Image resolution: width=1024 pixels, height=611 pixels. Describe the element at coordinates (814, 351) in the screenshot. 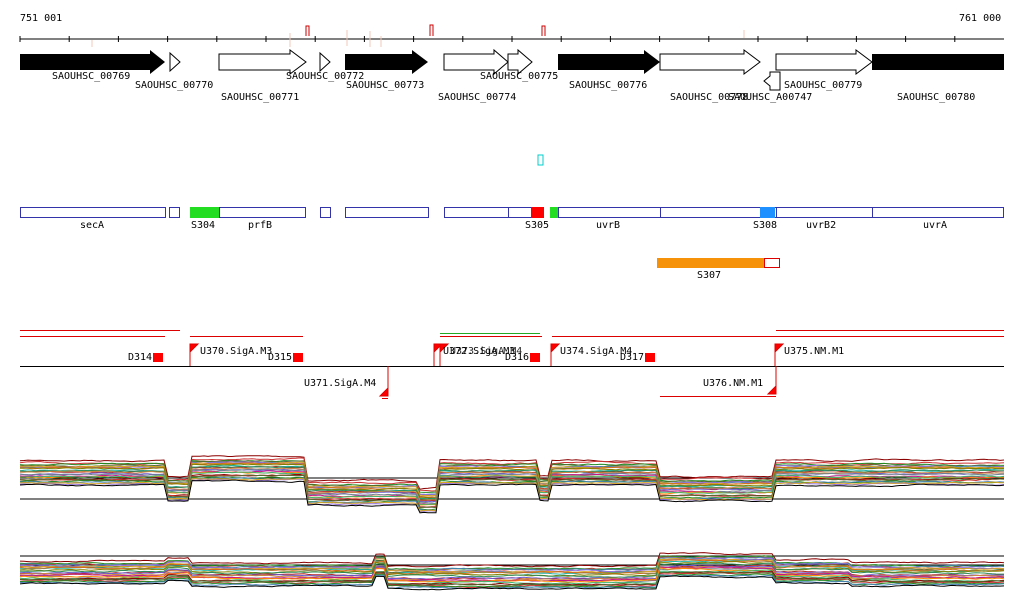

I see `utr-label: U375.NM.M1` at that location.